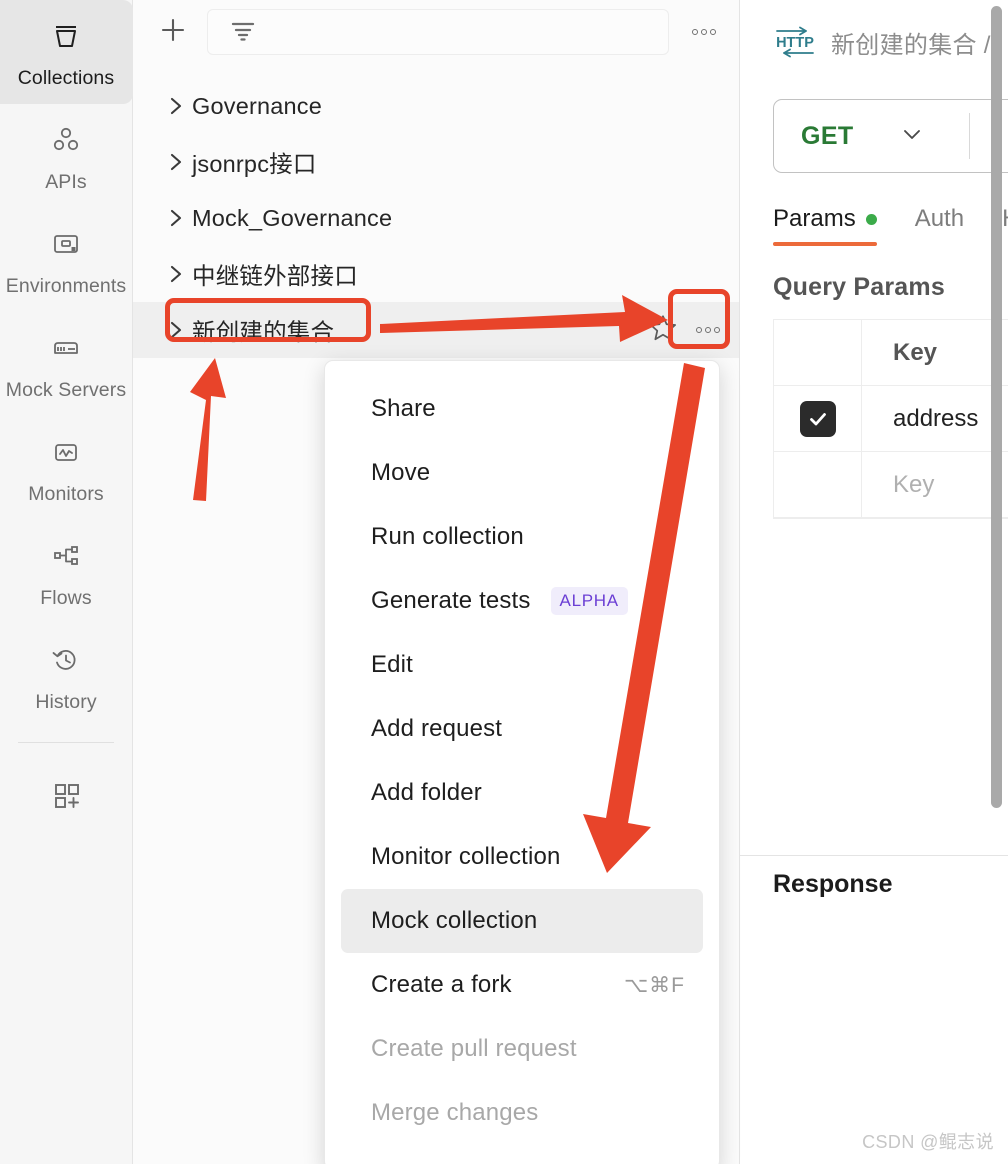 This screenshot has width=1008, height=1164. What do you see at coordinates (466, 856) in the screenshot?
I see `menu-item-label: Monitor collection` at bounding box center [466, 856].